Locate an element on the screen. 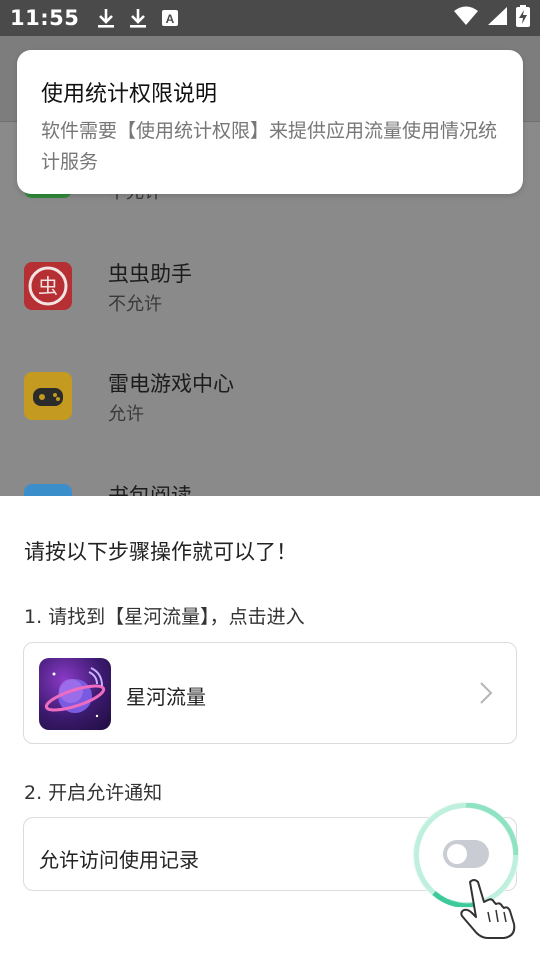 Image resolution: width=540 pixels, height=960 pixels. usage-access-toggle is located at coordinates (466, 854).